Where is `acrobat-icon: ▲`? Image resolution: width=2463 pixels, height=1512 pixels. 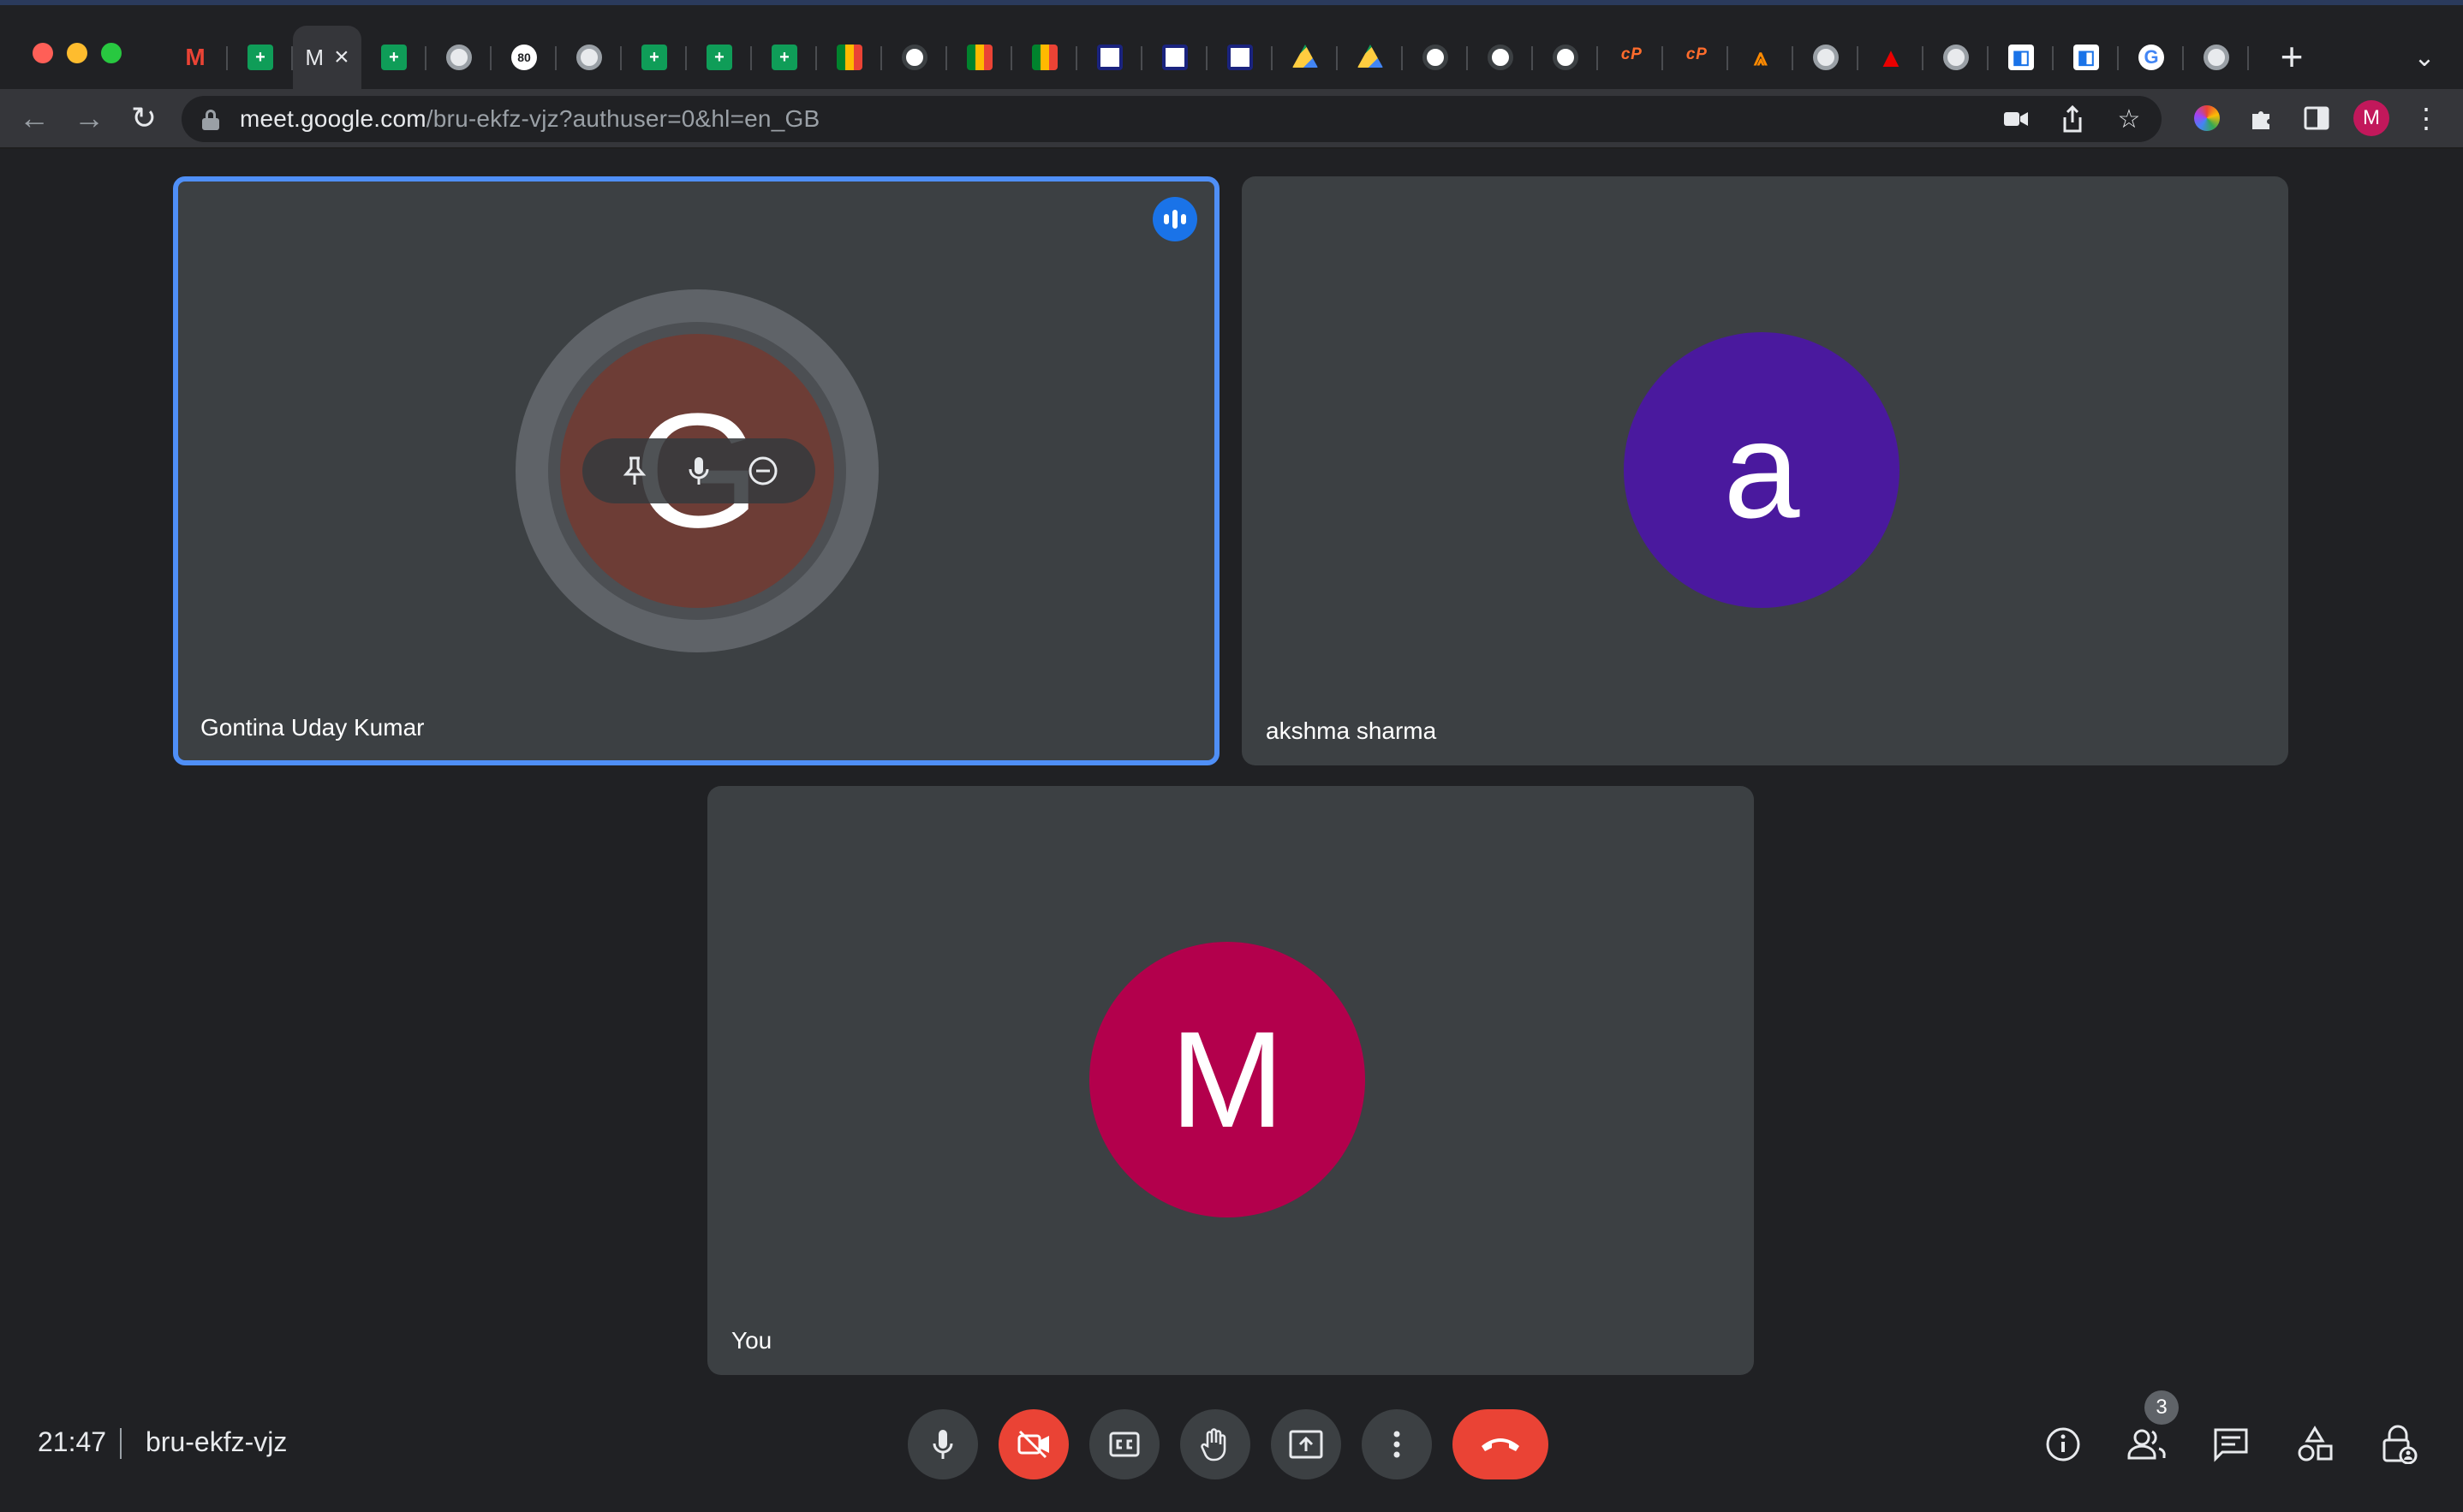 acrobat-icon: ▲ is located at coordinates (1891, 57).